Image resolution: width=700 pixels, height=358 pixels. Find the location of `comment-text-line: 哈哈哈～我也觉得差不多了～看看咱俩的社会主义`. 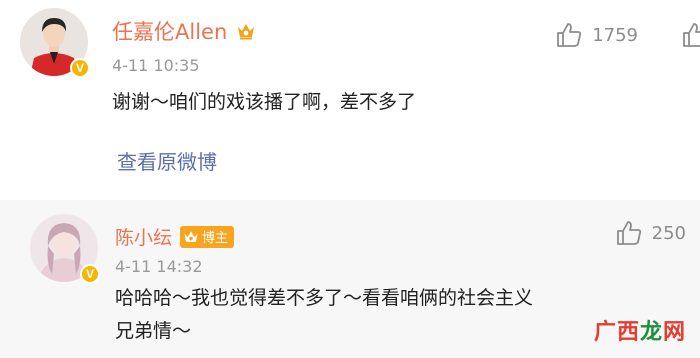

comment-text-line: 哈哈哈～我也觉得差不多了～看看咱俩的社会主义 is located at coordinates (324, 298).